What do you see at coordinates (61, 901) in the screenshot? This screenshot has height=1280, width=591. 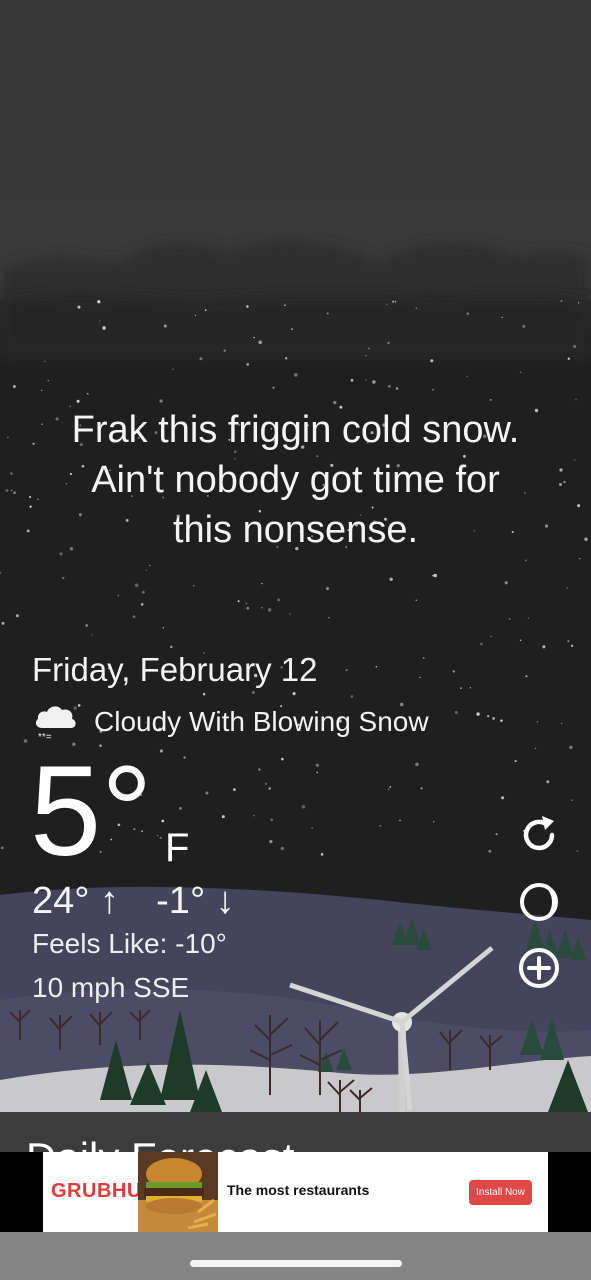 I see `high-temperature: 24°` at bounding box center [61, 901].